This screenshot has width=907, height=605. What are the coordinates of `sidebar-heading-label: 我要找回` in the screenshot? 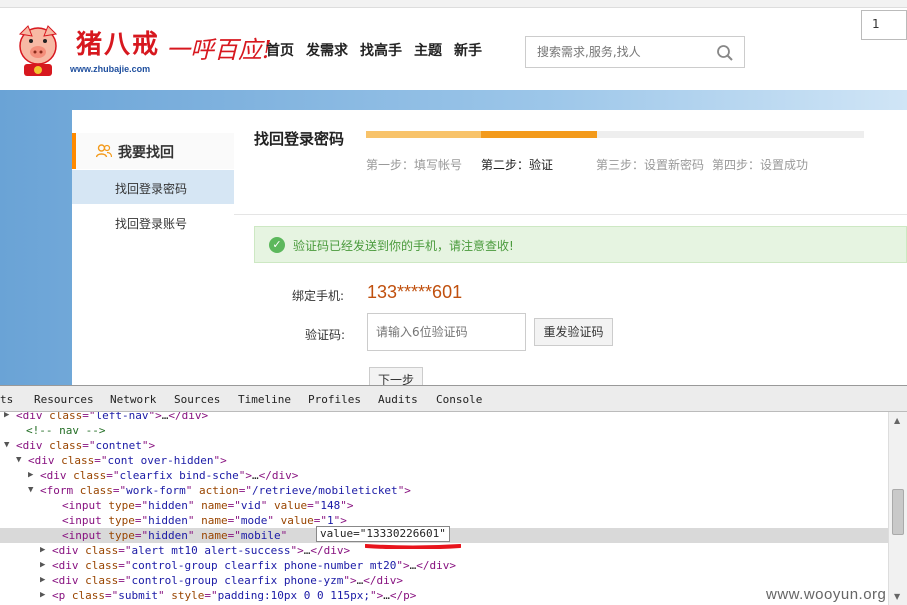 It's located at (146, 153).